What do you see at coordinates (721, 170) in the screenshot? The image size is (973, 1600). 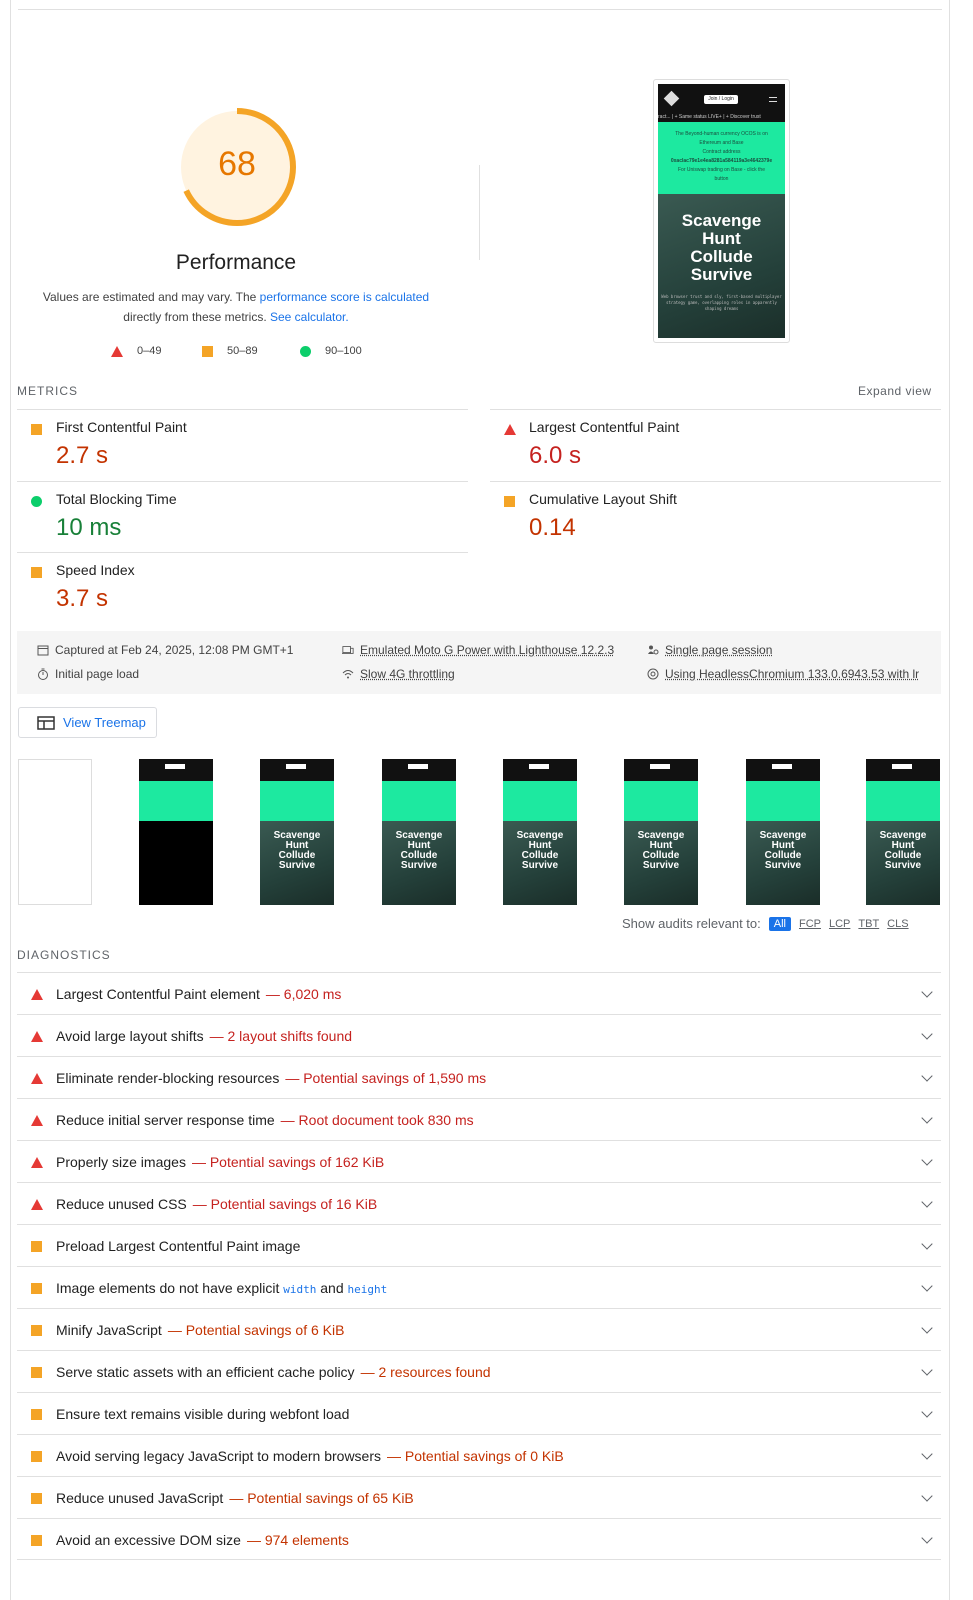 I see `banner-line: For Uniswap trading on Base - click the` at bounding box center [721, 170].